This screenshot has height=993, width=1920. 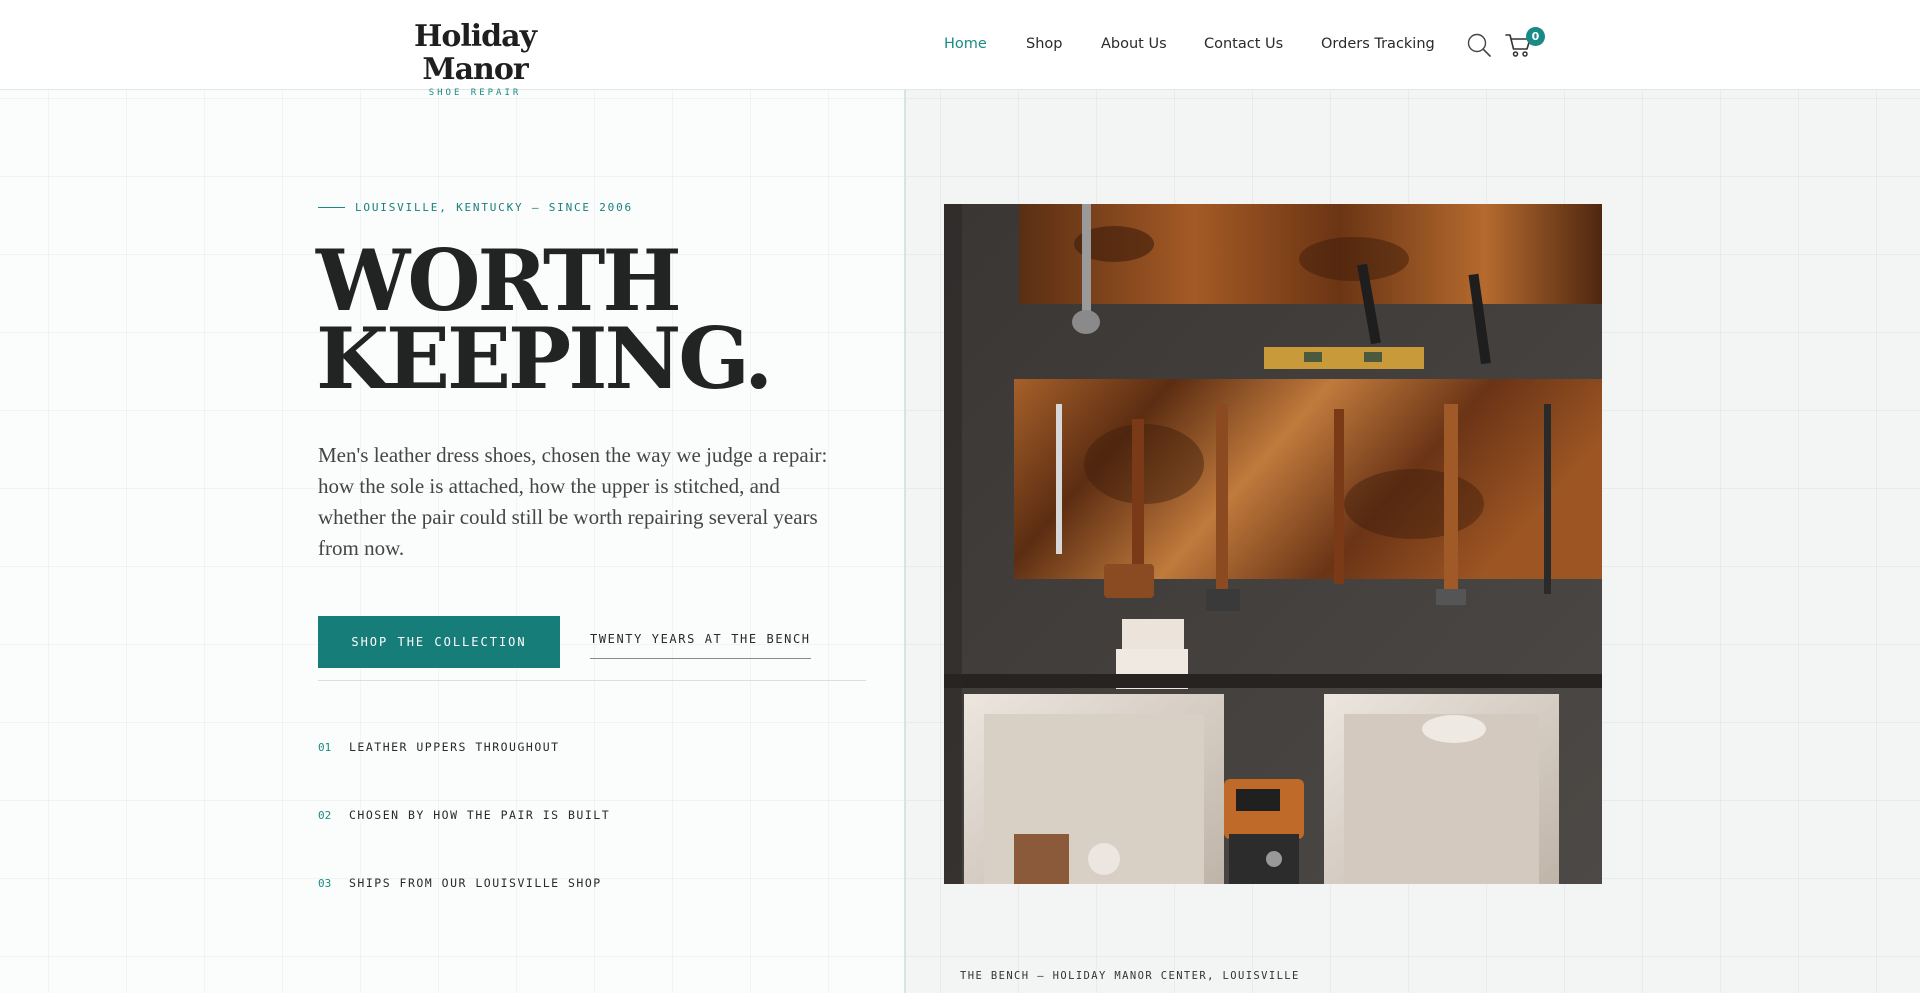 I want to click on hero-headline: WORTH KEEPING., so click(x=596, y=320).